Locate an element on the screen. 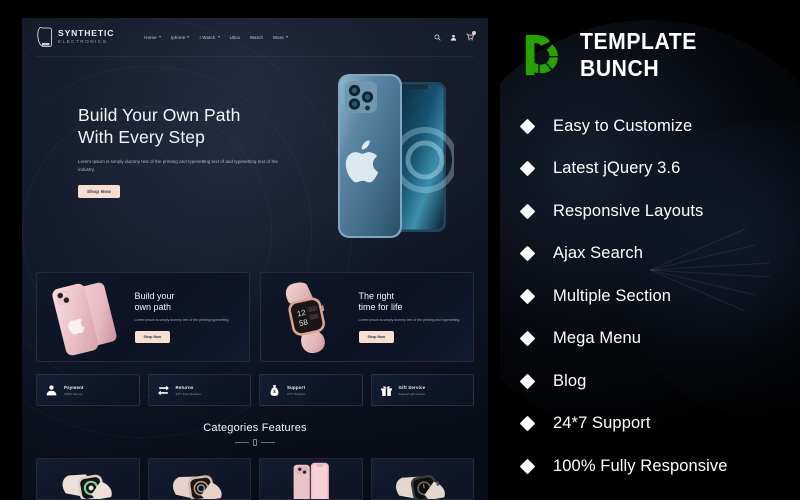 The image size is (800, 500). feature-item: Blog is located at coordinates (654, 381).